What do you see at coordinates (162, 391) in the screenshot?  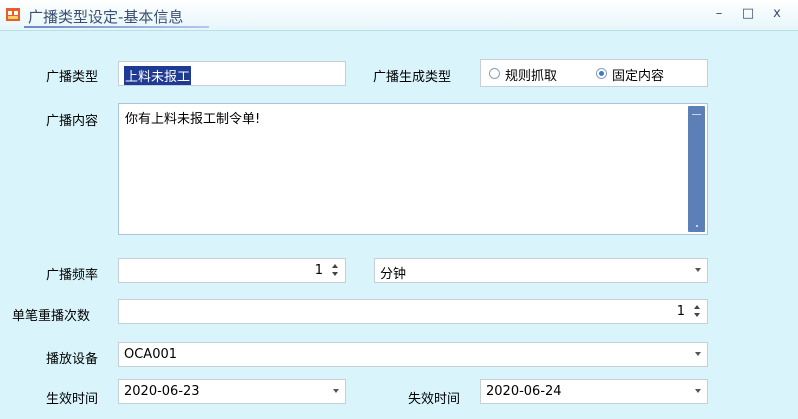 I see `effective-date-value: 2020-06-23` at bounding box center [162, 391].